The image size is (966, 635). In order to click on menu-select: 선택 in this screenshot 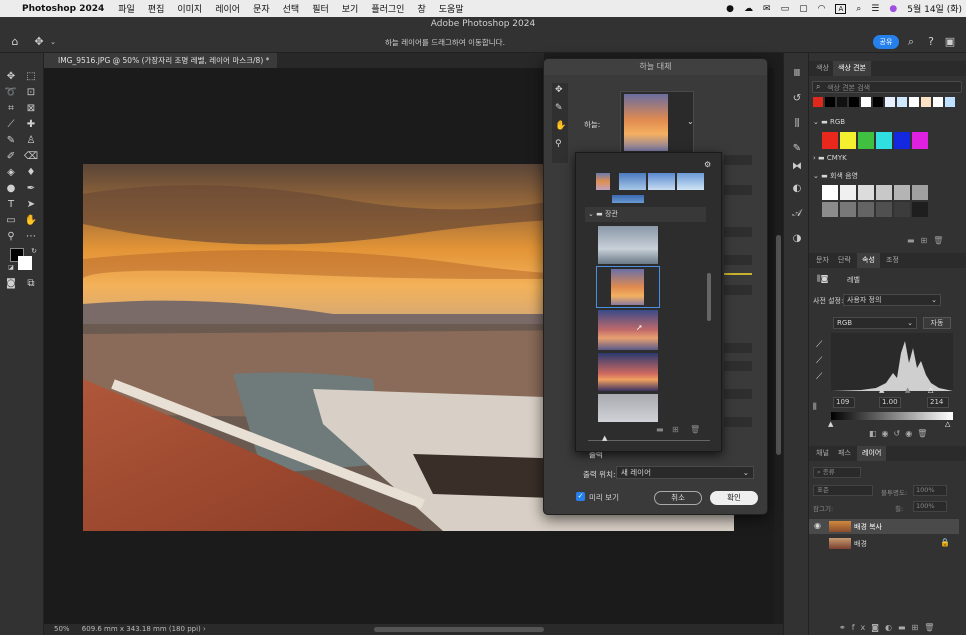, I will do `click(291, 8)`.